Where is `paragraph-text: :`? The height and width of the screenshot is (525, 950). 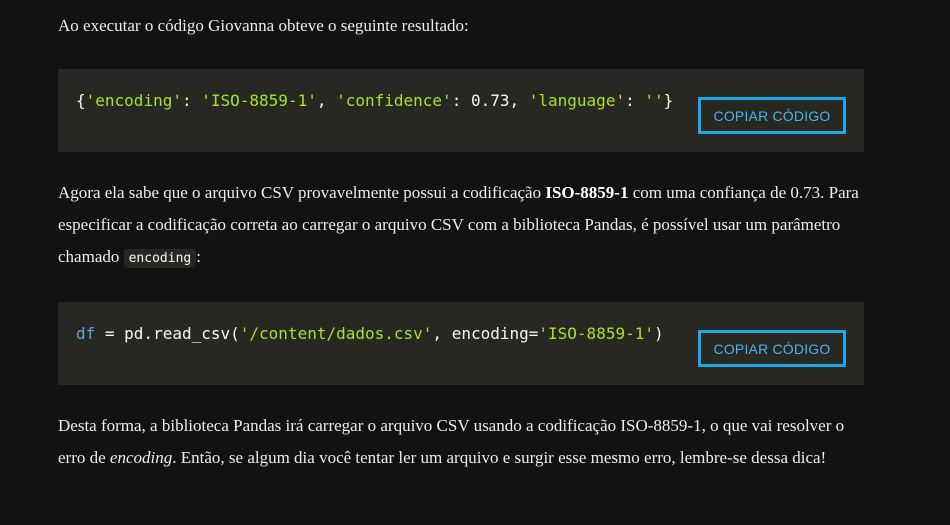 paragraph-text: : is located at coordinates (198, 256).